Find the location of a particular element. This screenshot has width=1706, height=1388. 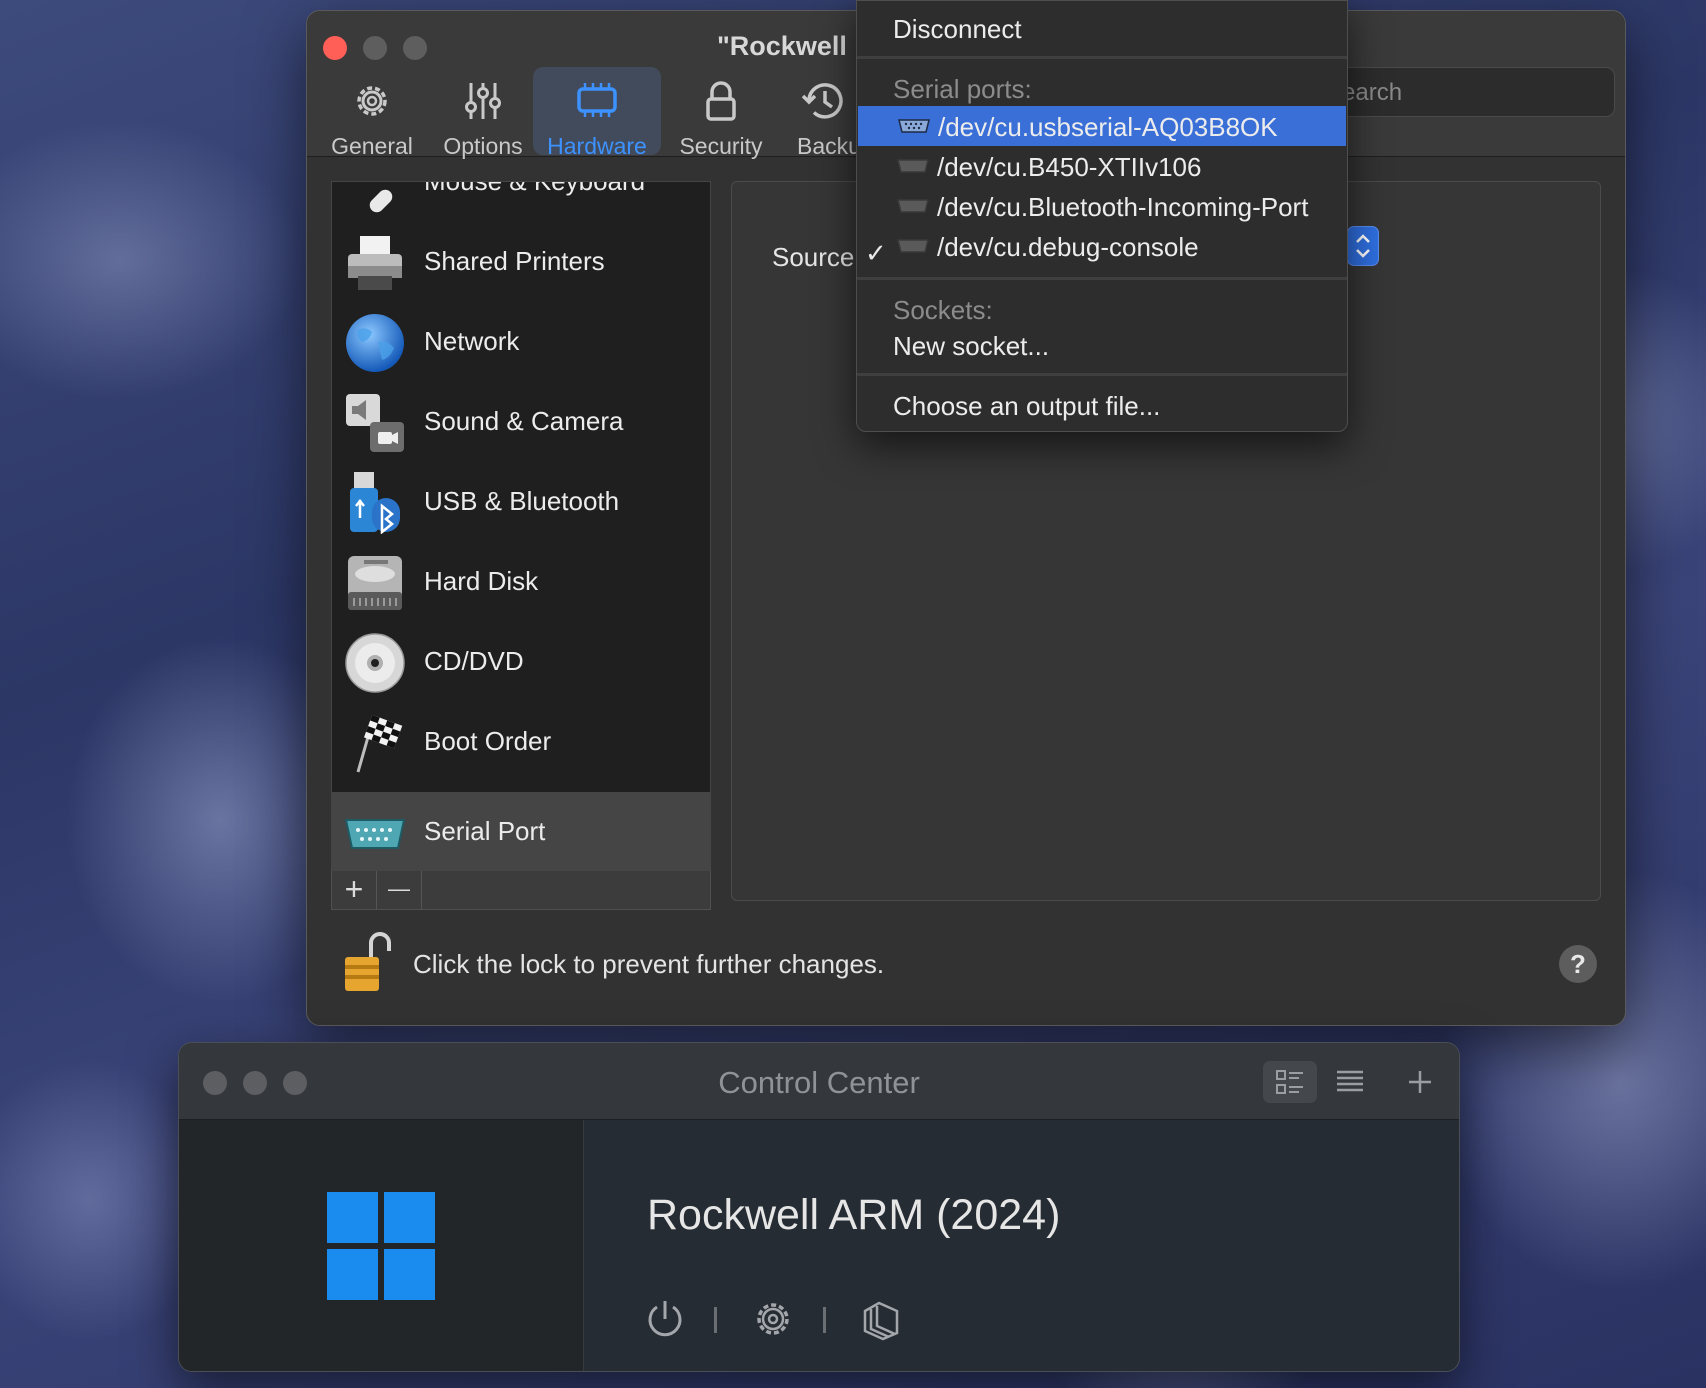

source-popup-button is located at coordinates (1363, 246).